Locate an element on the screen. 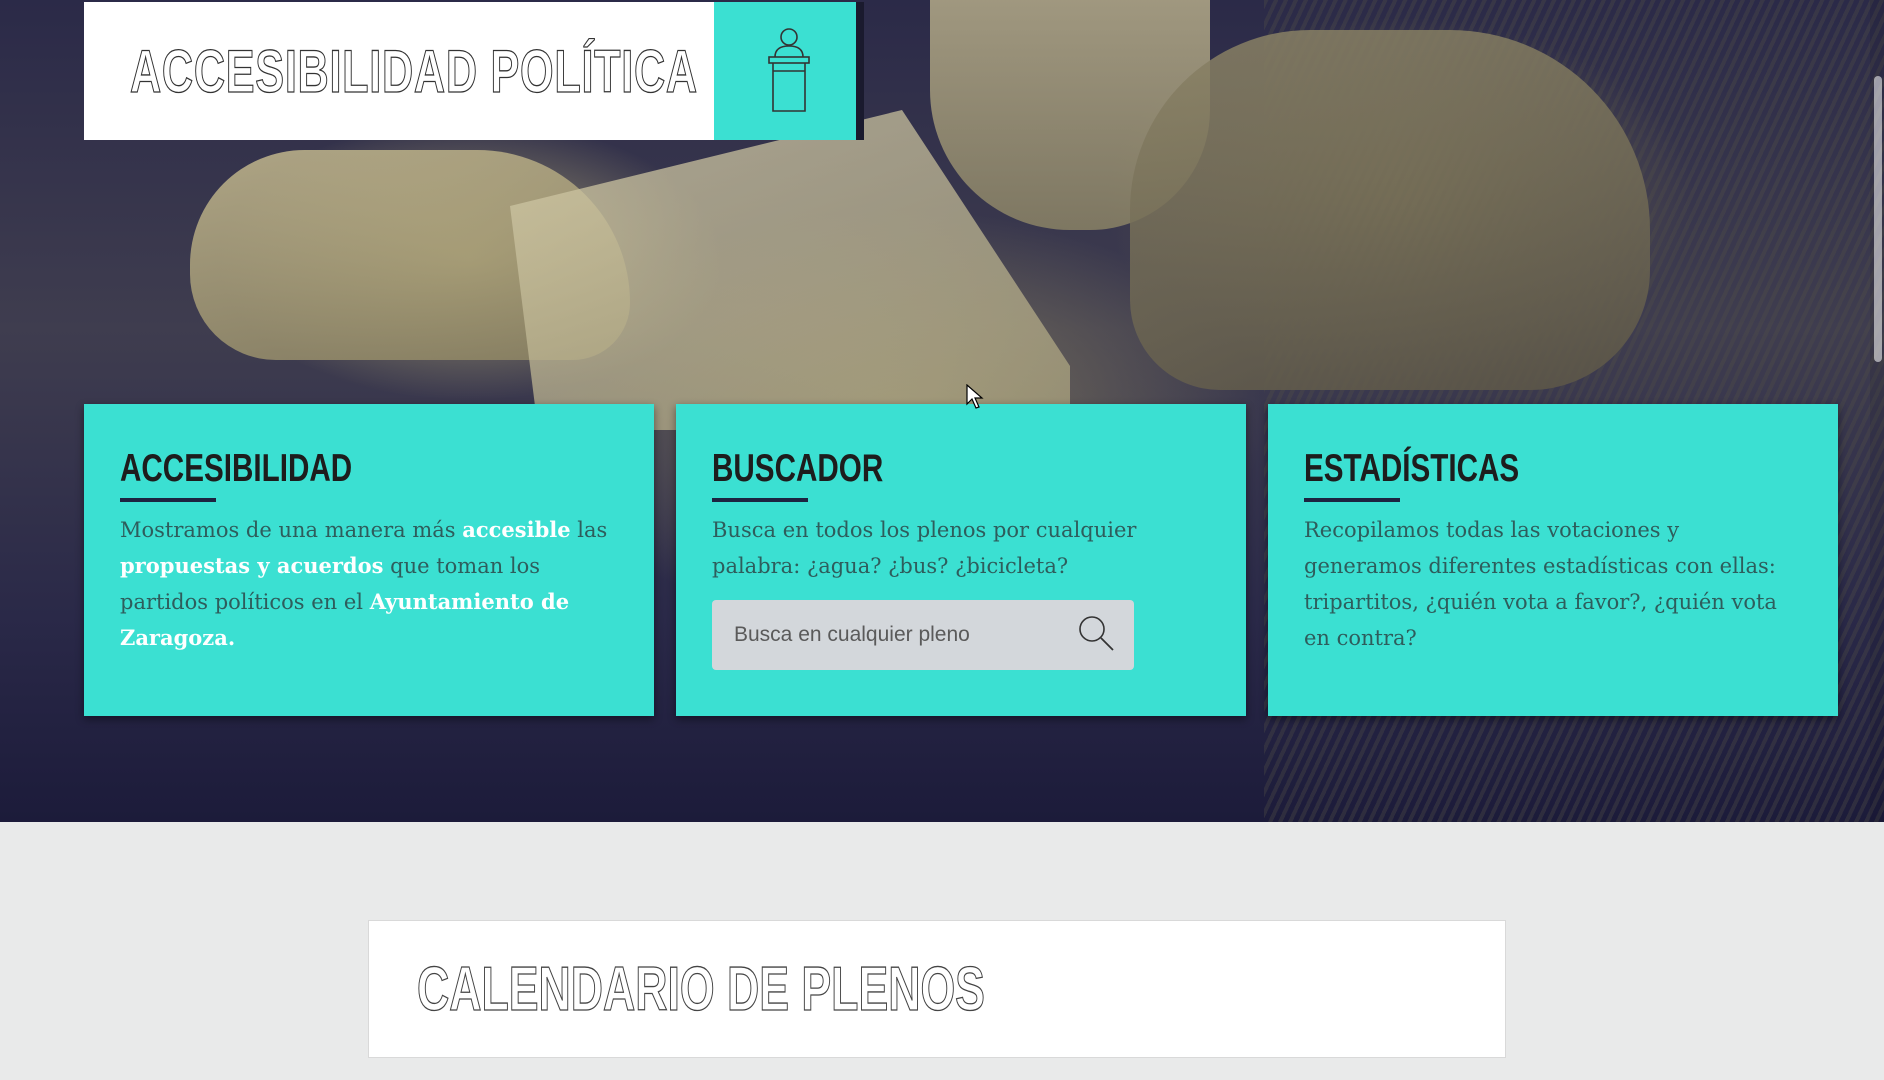 The width and height of the screenshot is (1884, 1080). text-segment-bold: accesible is located at coordinates (516, 529).